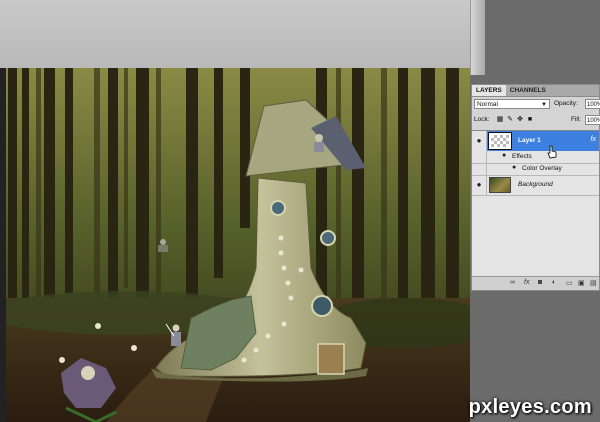  What do you see at coordinates (319, 143) in the screenshot?
I see `fairy-on-roof` at bounding box center [319, 143].